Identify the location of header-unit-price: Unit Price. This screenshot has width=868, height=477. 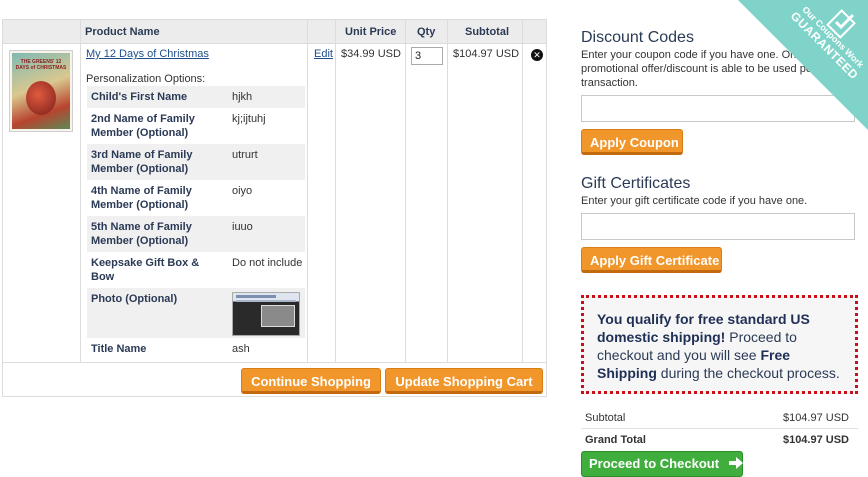
(371, 32).